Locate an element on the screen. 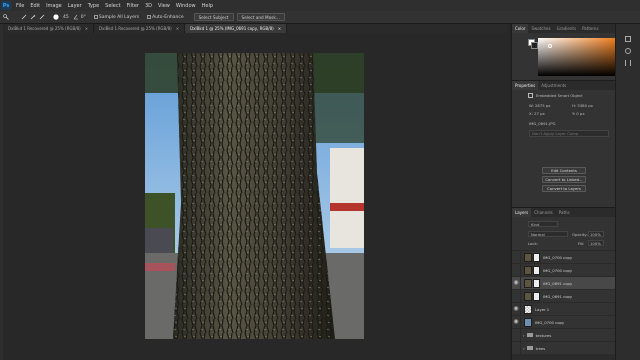  menu-3d: 3D is located at coordinates (148, 6).